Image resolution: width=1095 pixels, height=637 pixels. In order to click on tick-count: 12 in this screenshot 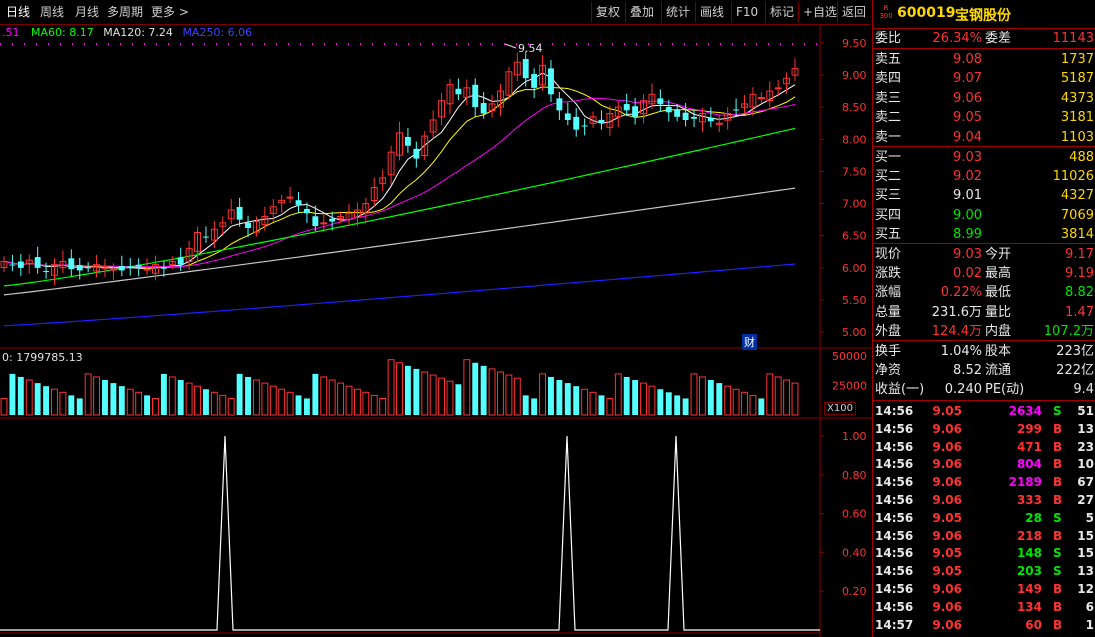, I will do `click(1085, 589)`.